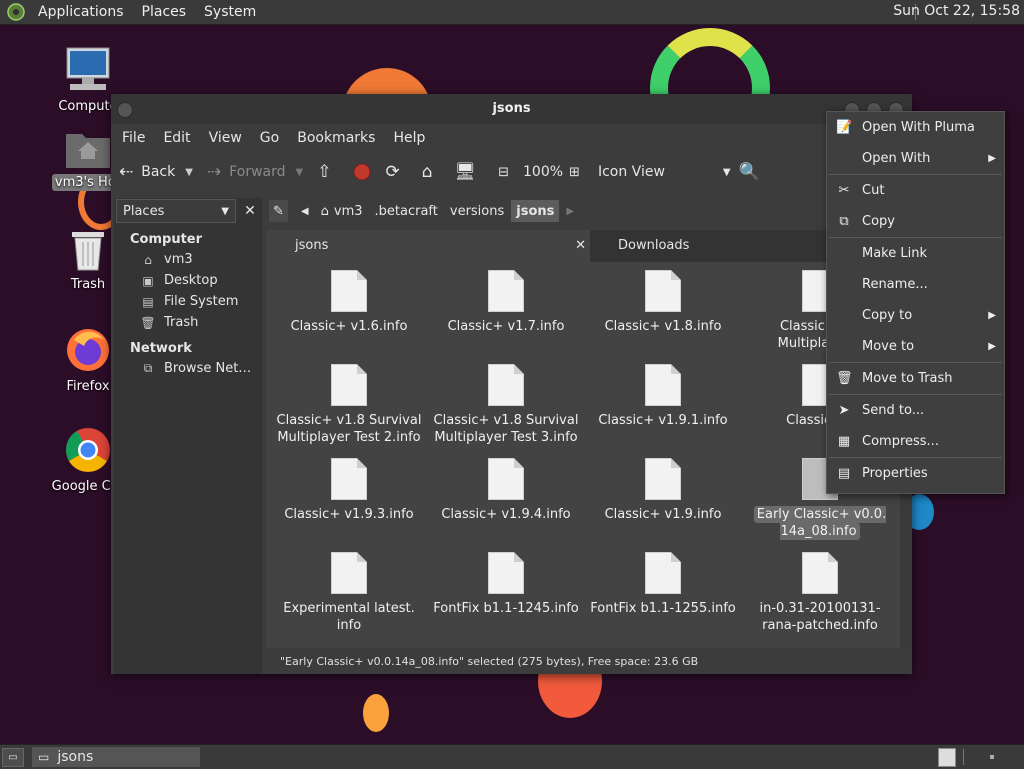  I want to click on file-item: FontFix b1.1-1255.info, so click(663, 580).